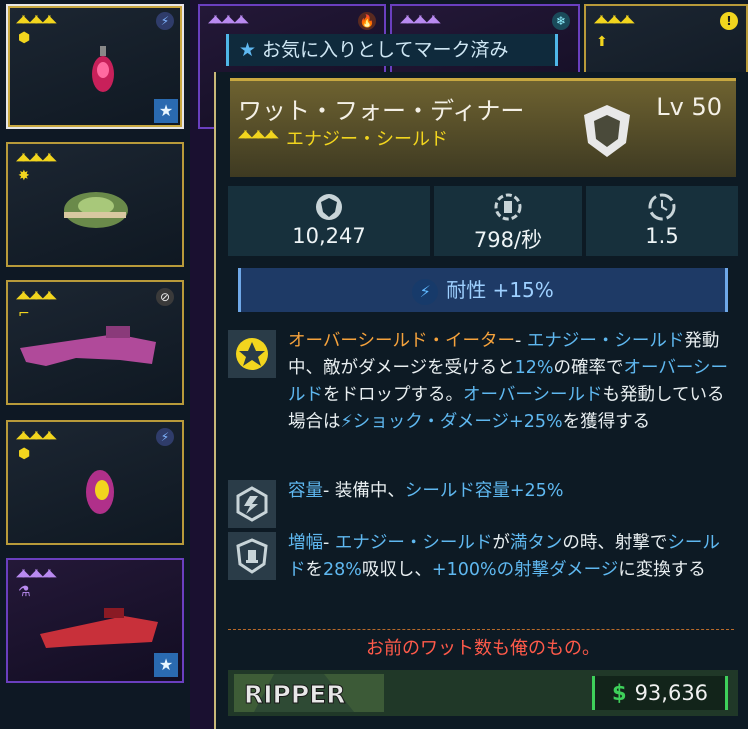  What do you see at coordinates (533, 395) in the screenshot?
I see `perk-text-segment: オーバーシールド` at bounding box center [533, 395].